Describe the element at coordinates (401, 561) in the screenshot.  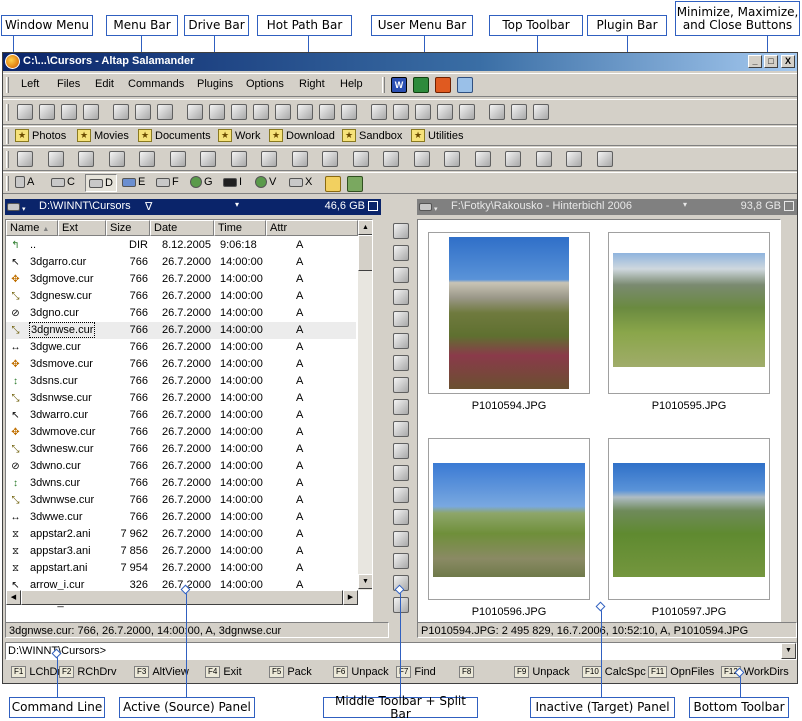
I see `paste-icon` at that location.